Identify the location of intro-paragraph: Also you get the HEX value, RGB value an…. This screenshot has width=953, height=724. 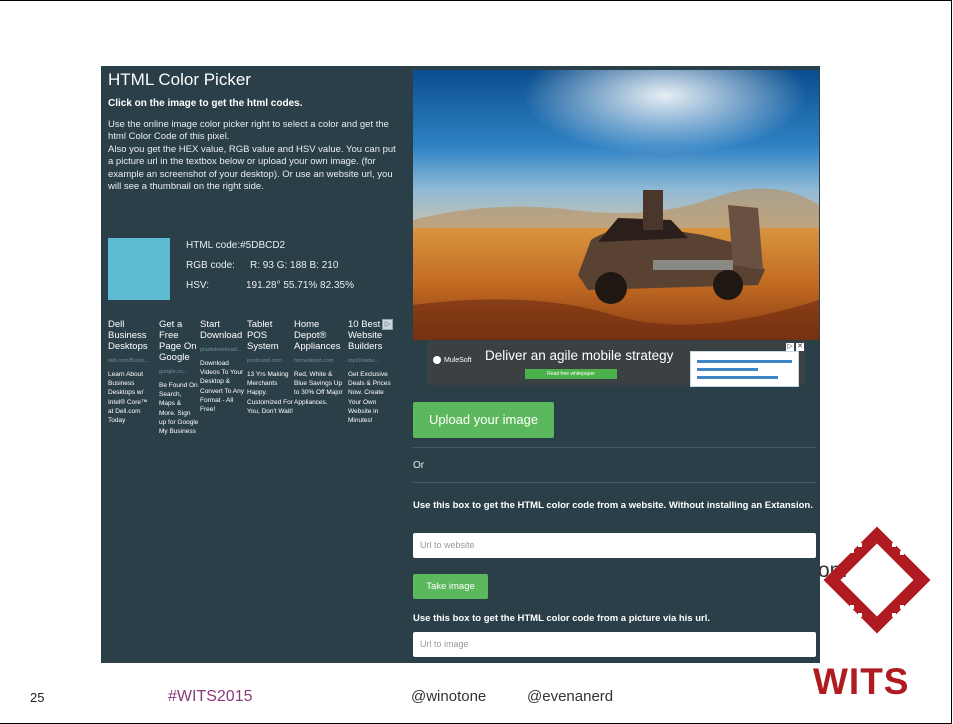
(252, 168).